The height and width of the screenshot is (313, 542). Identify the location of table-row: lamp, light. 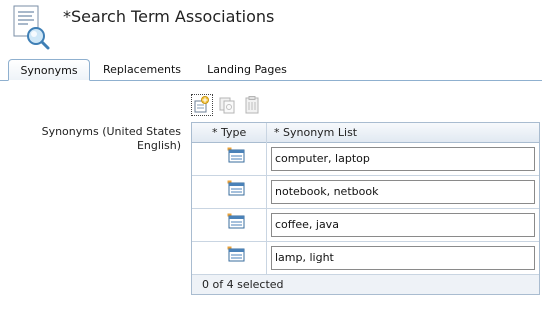
(365, 258).